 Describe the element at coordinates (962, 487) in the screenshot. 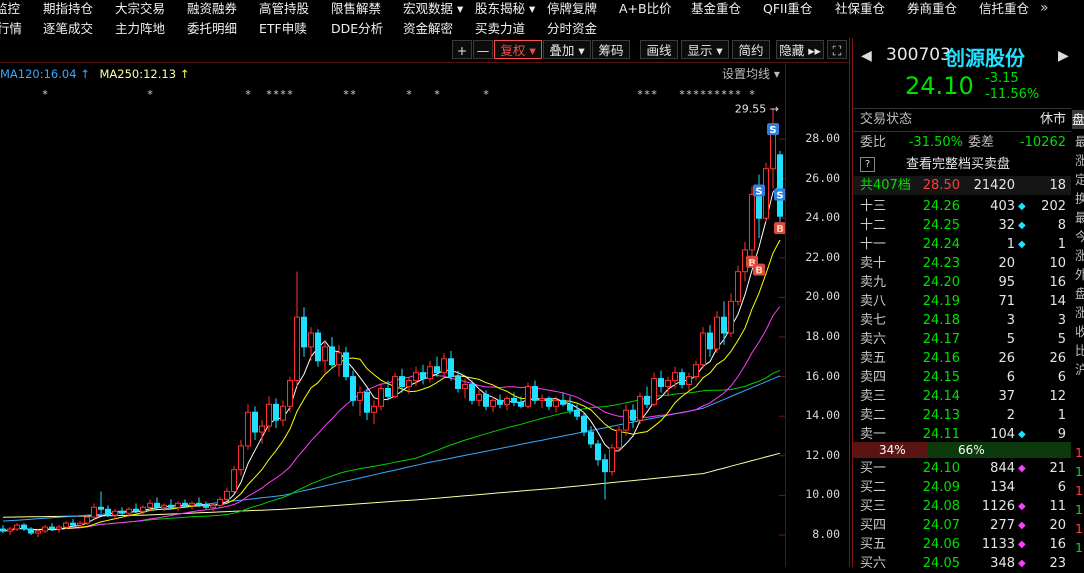

I see `bid-row: 买二 24.09 134 6` at that location.